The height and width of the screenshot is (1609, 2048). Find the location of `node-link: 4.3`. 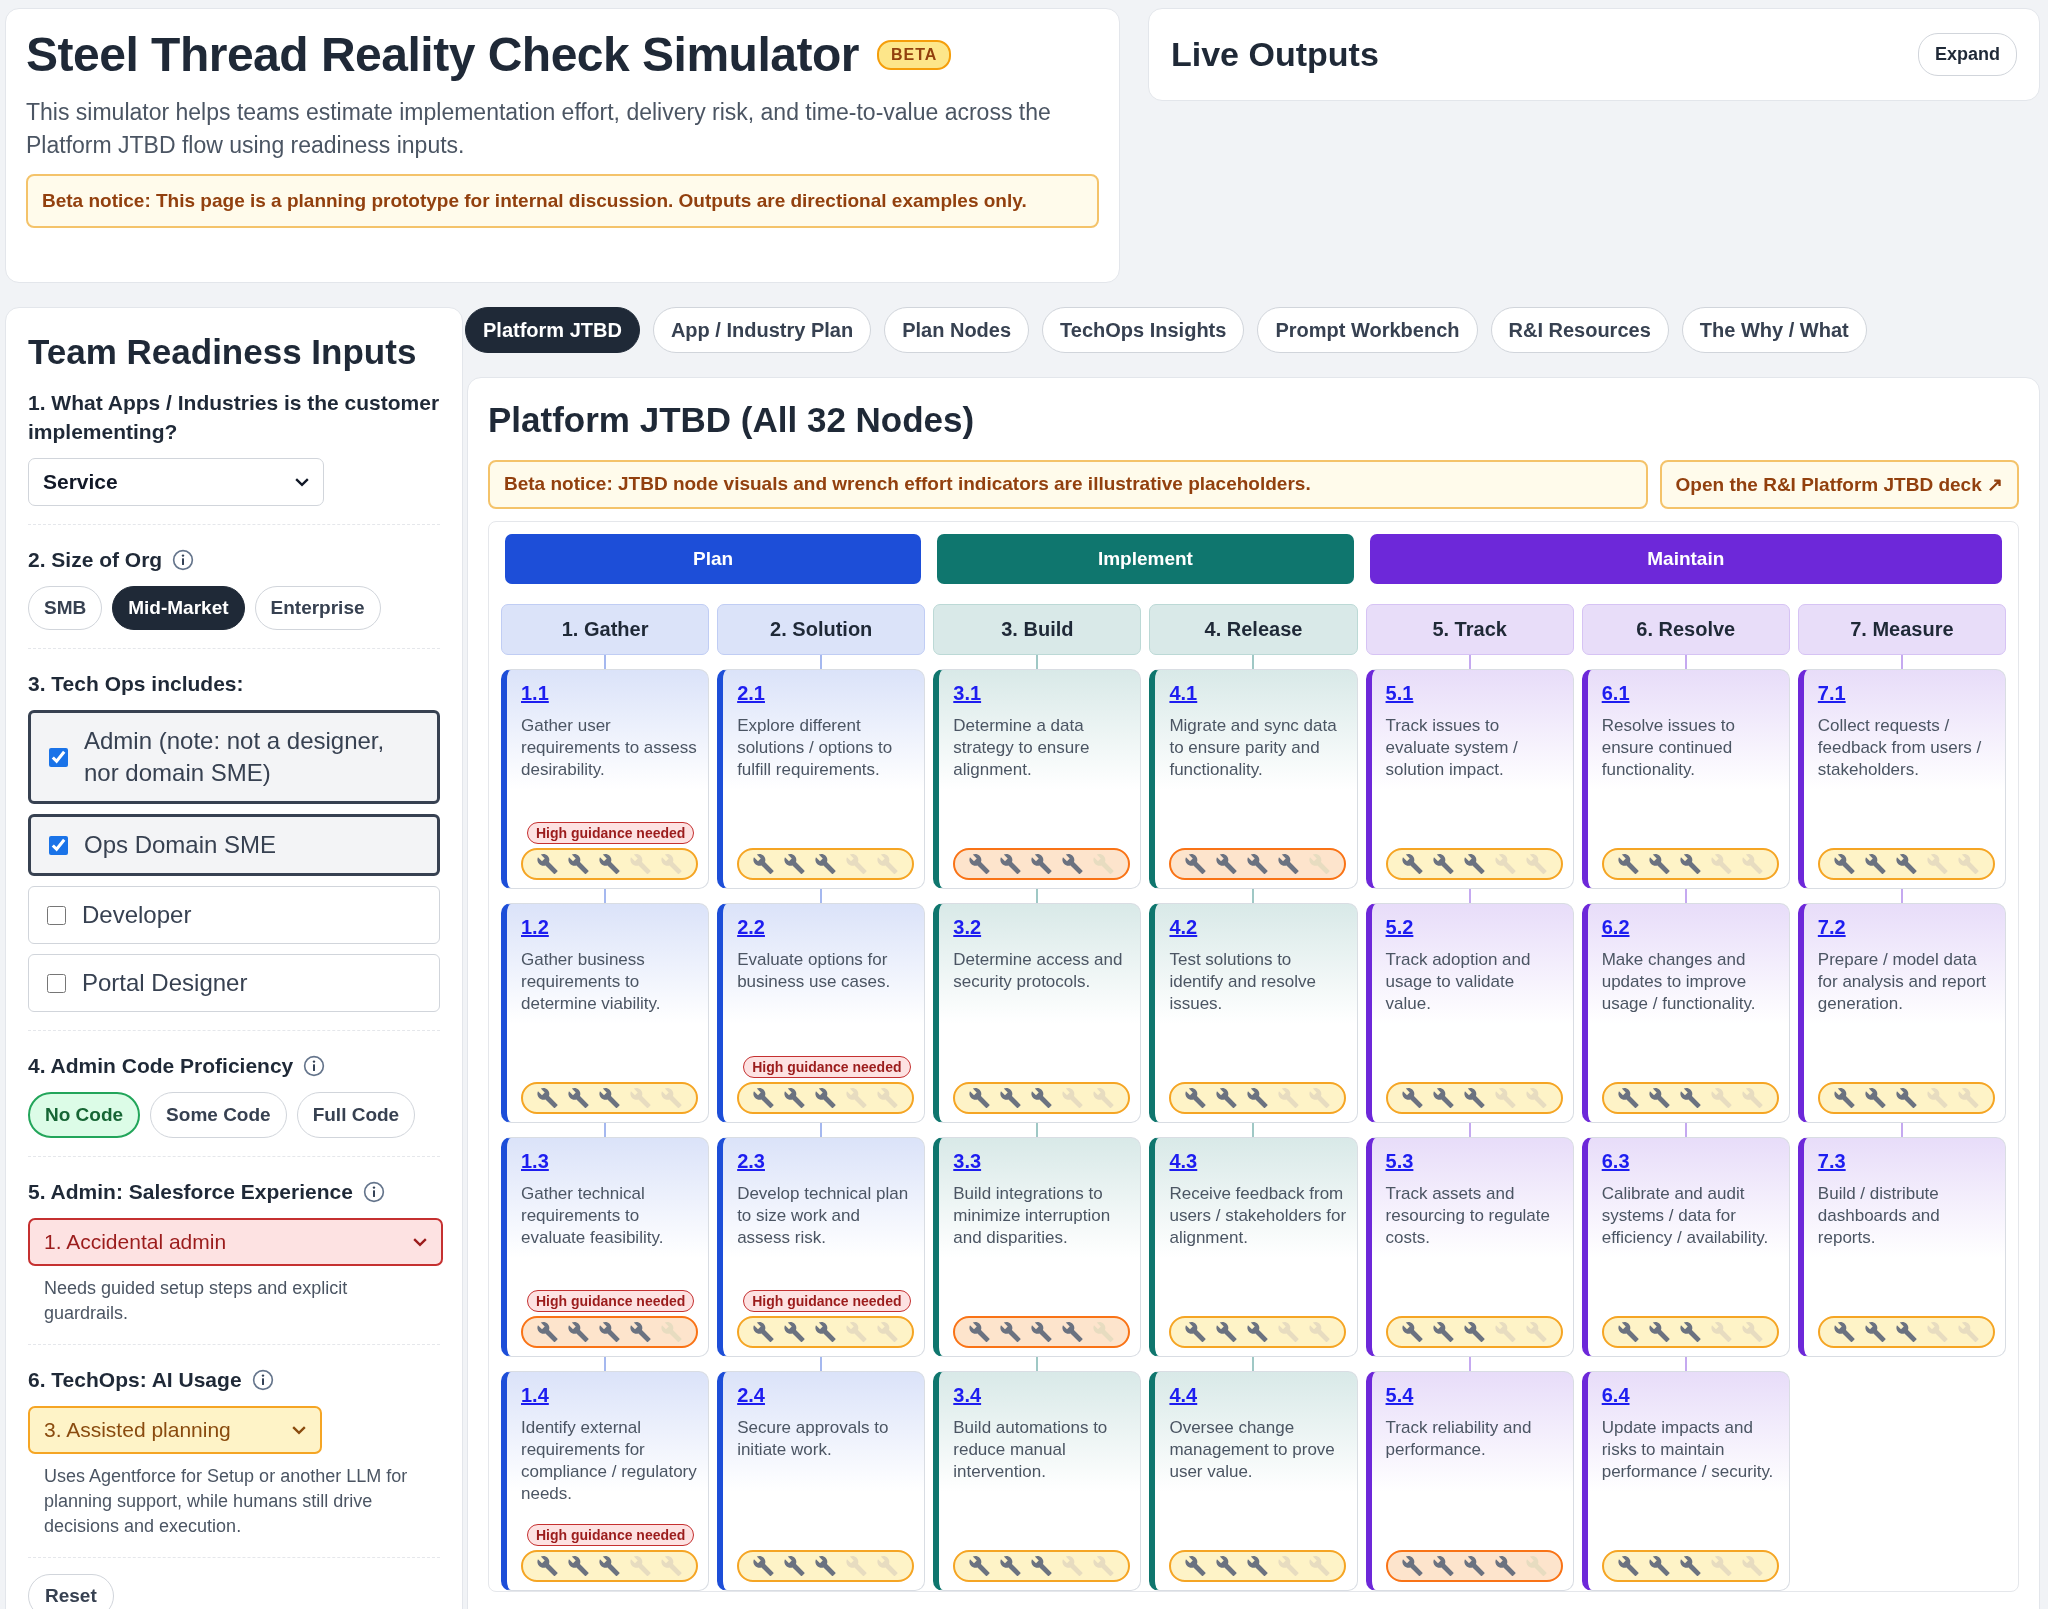

node-link: 4.3 is located at coordinates (1183, 1161).